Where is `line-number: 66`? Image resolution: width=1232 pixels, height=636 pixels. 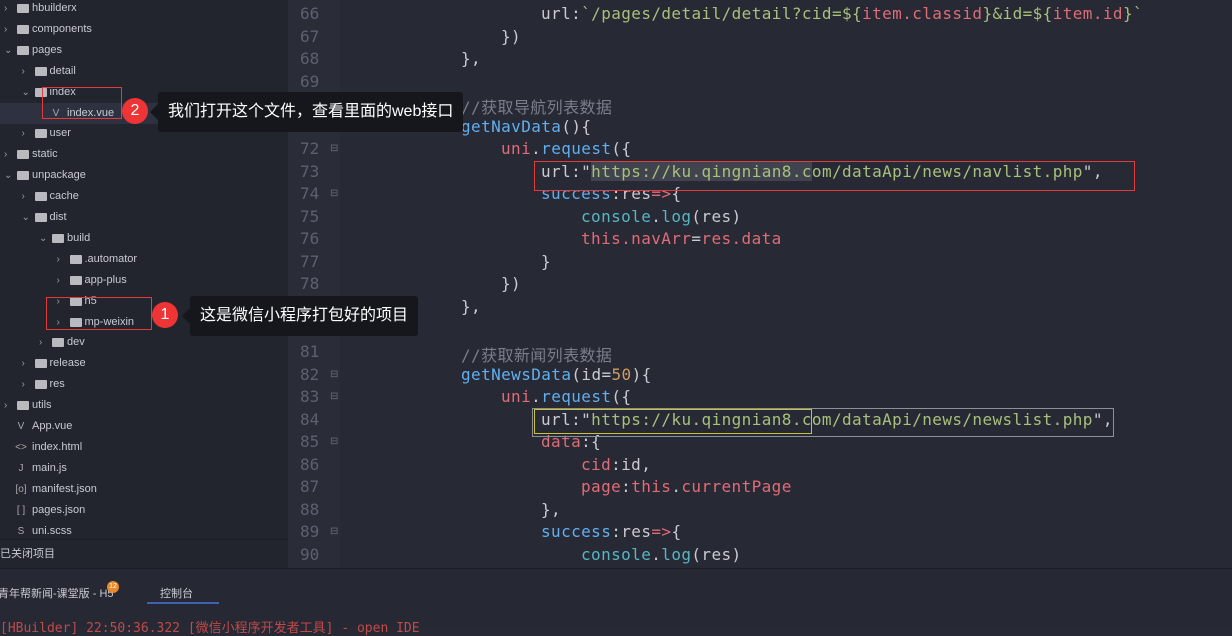
line-number: 66 is located at coordinates (310, 13).